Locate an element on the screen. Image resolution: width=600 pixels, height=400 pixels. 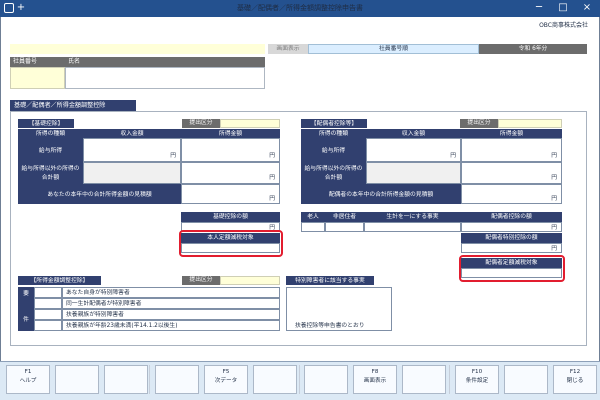
basic-total-field: 円 is located at coordinates (230, 194).